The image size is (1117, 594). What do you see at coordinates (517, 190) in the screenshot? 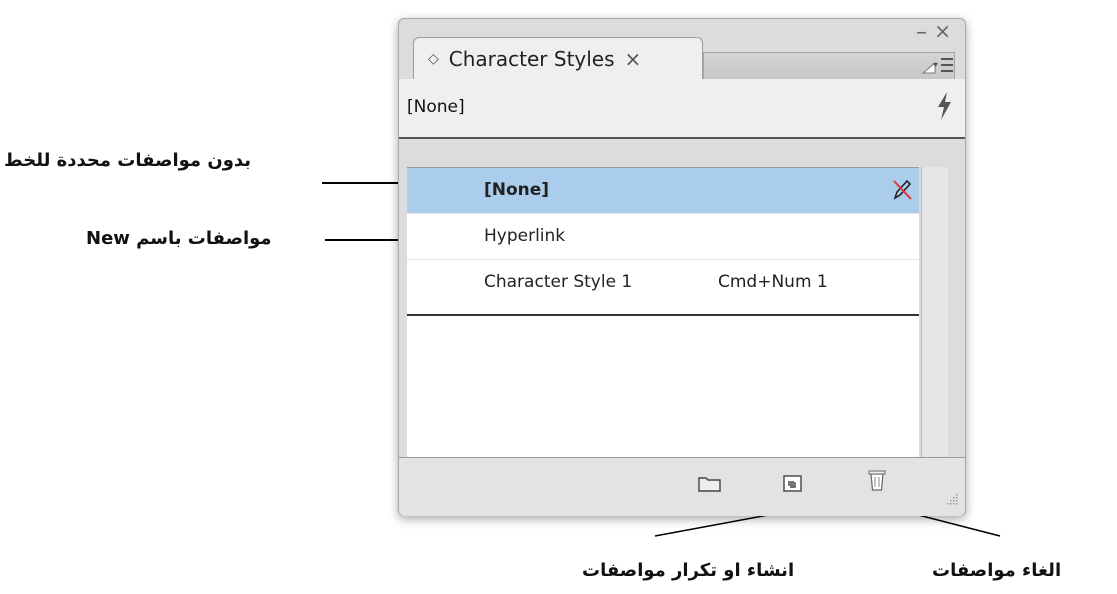
I see `style-name: [None]` at bounding box center [517, 190].